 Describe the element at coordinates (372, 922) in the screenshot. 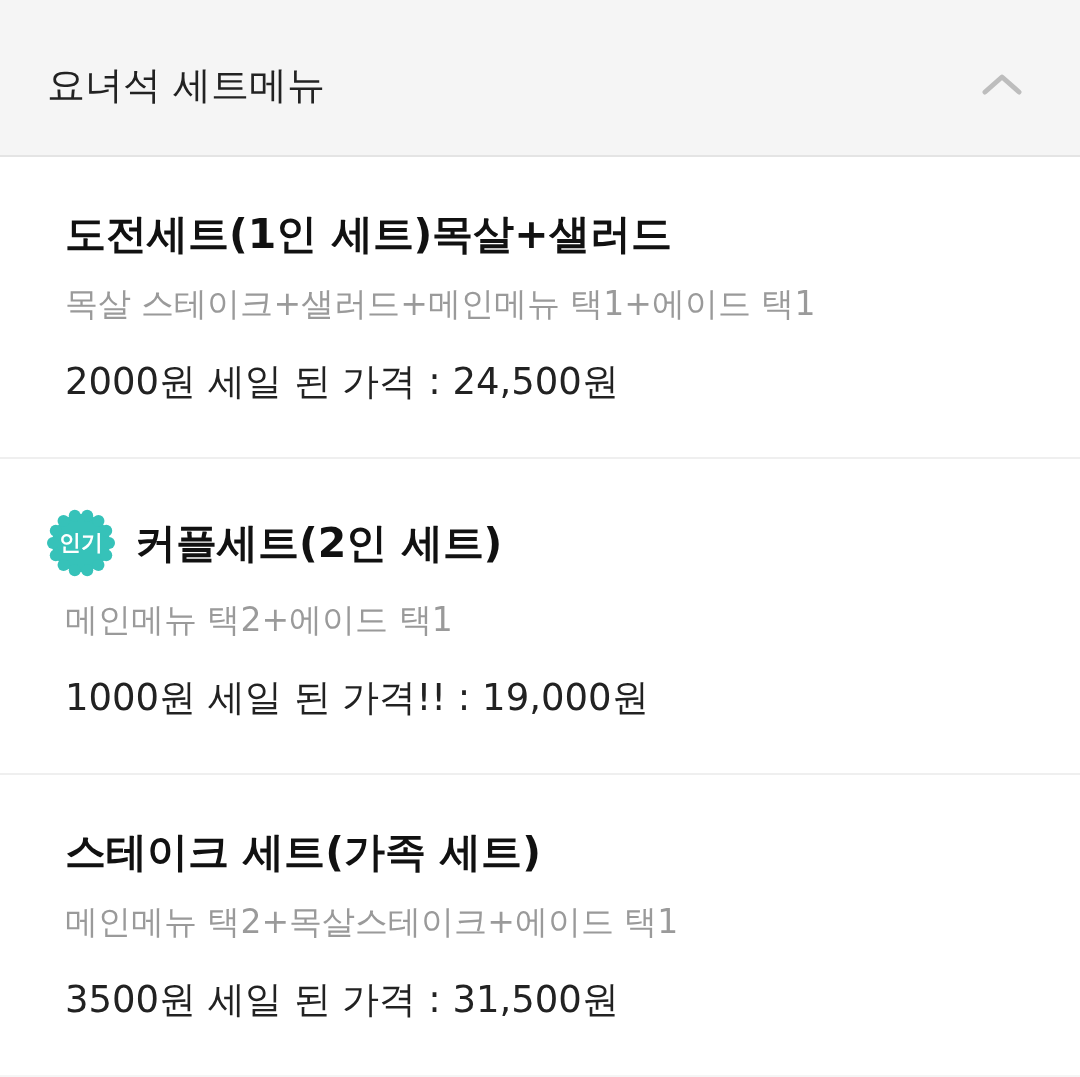

I see `item-description: 메인메뉴 택2+목살스테이크+에이드 택1` at that location.